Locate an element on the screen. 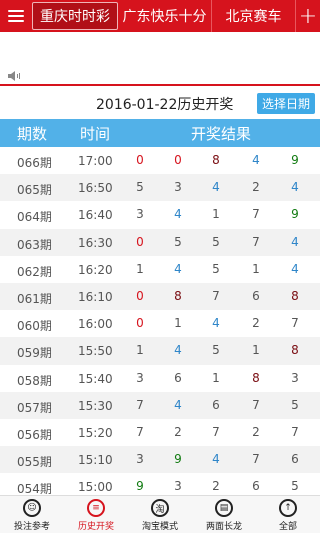  table-row: 056期 15:20 7 2 7 2 7 is located at coordinates (160, 432).